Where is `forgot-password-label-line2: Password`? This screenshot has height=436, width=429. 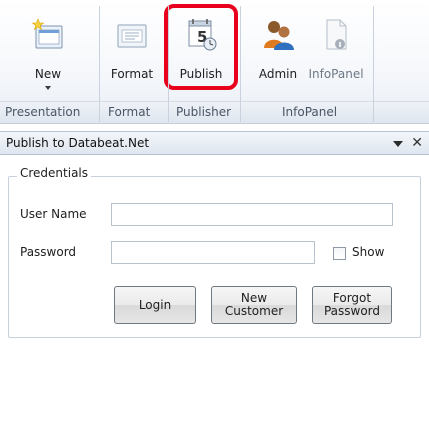 forgot-password-label-line2: Password is located at coordinates (352, 311).